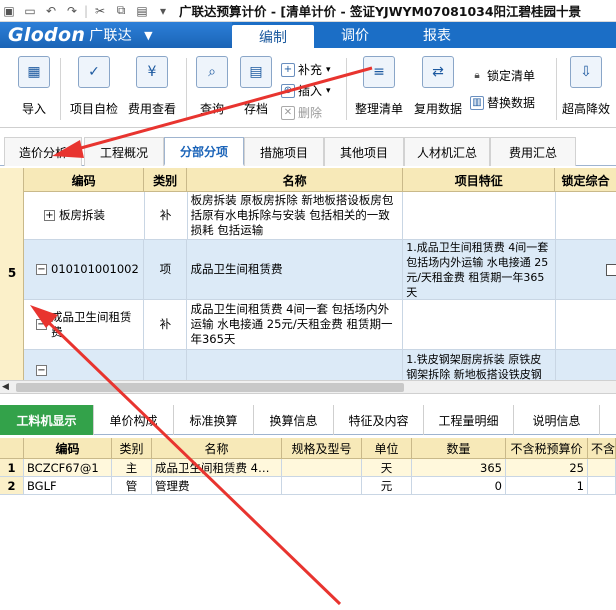  Describe the element at coordinates (301, 112) in the screenshot. I see `delete-button: ✕ 删除` at that location.